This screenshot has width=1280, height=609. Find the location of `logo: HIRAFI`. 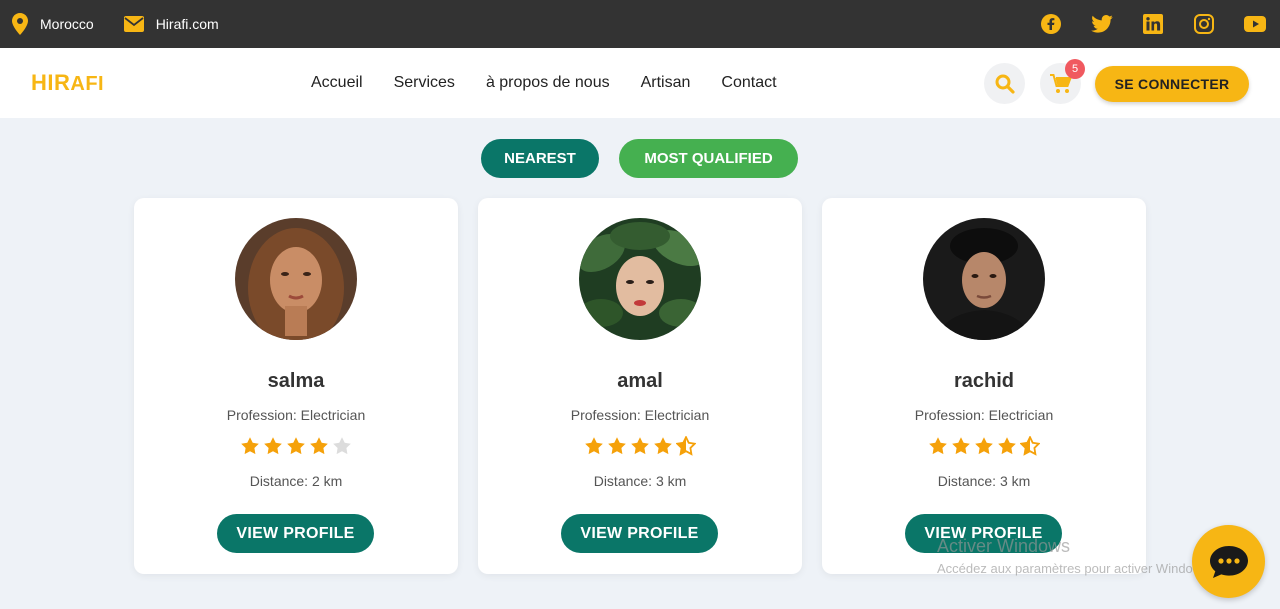

logo: HIRAFI is located at coordinates (67, 83).